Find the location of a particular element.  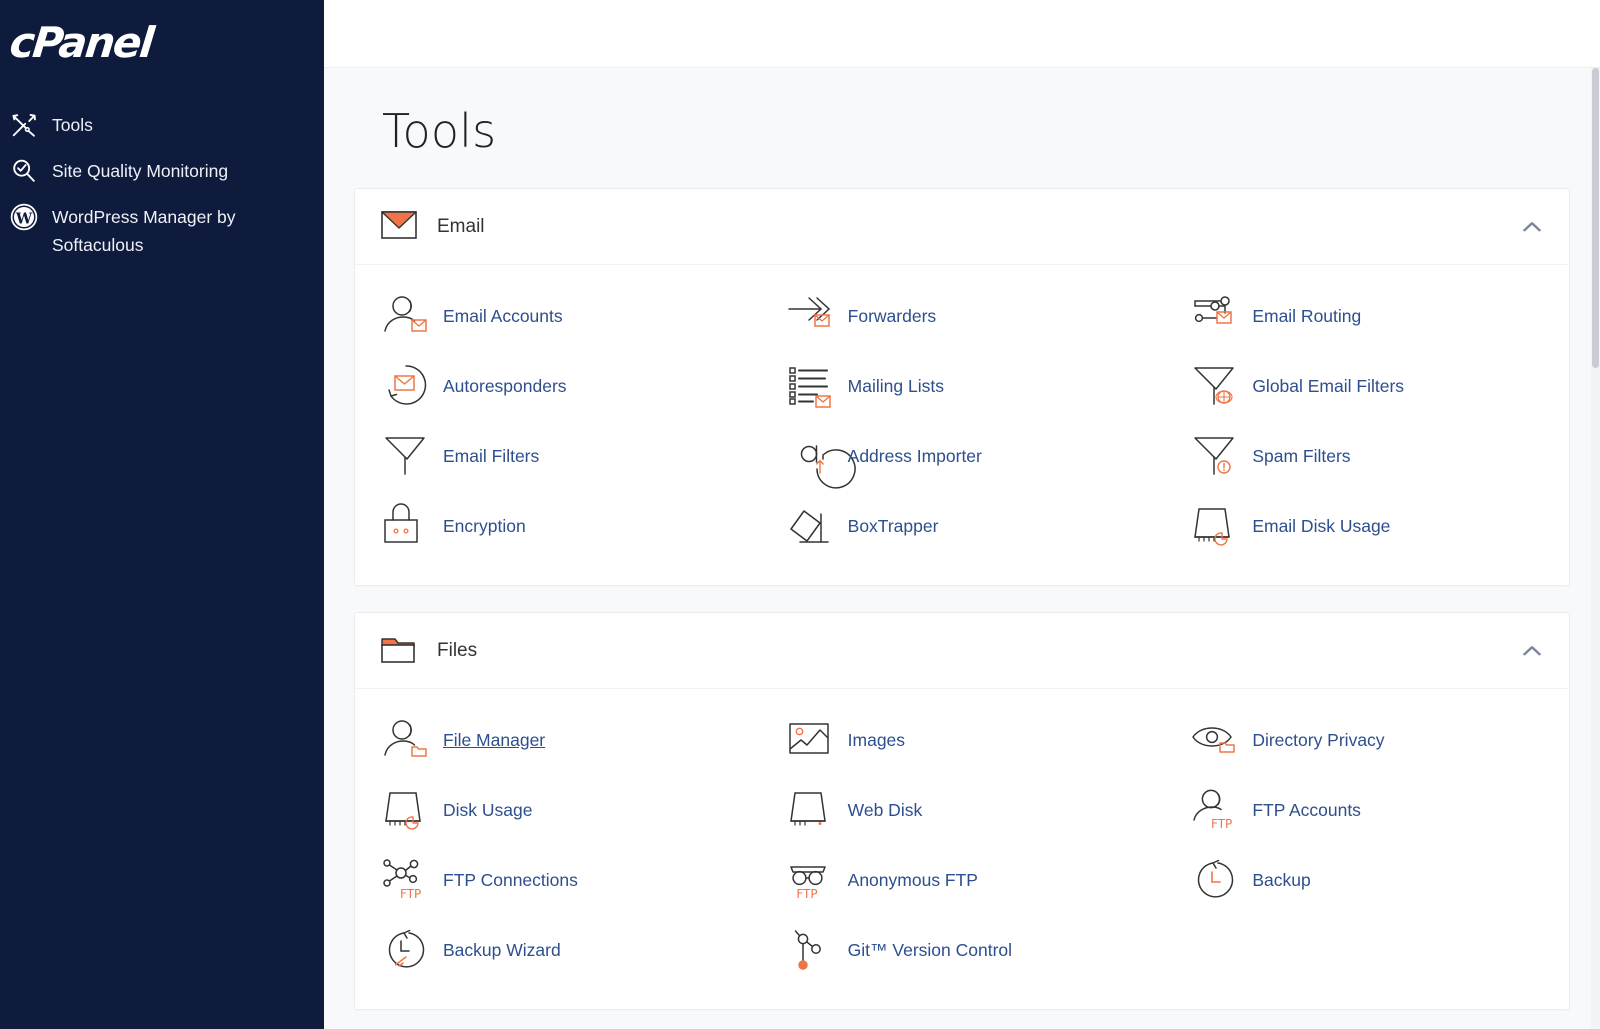

clock-wizard-icon is located at coordinates (408, 950).